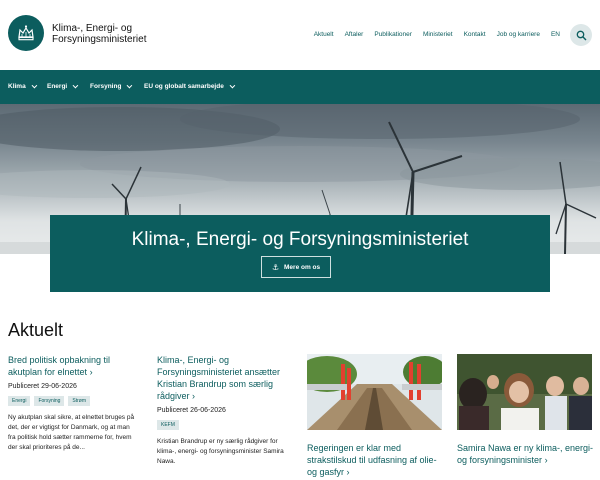 The width and height of the screenshot is (600, 480). Describe the element at coordinates (36, 330) in the screenshot. I see `section-title: Aktuelt` at that location.